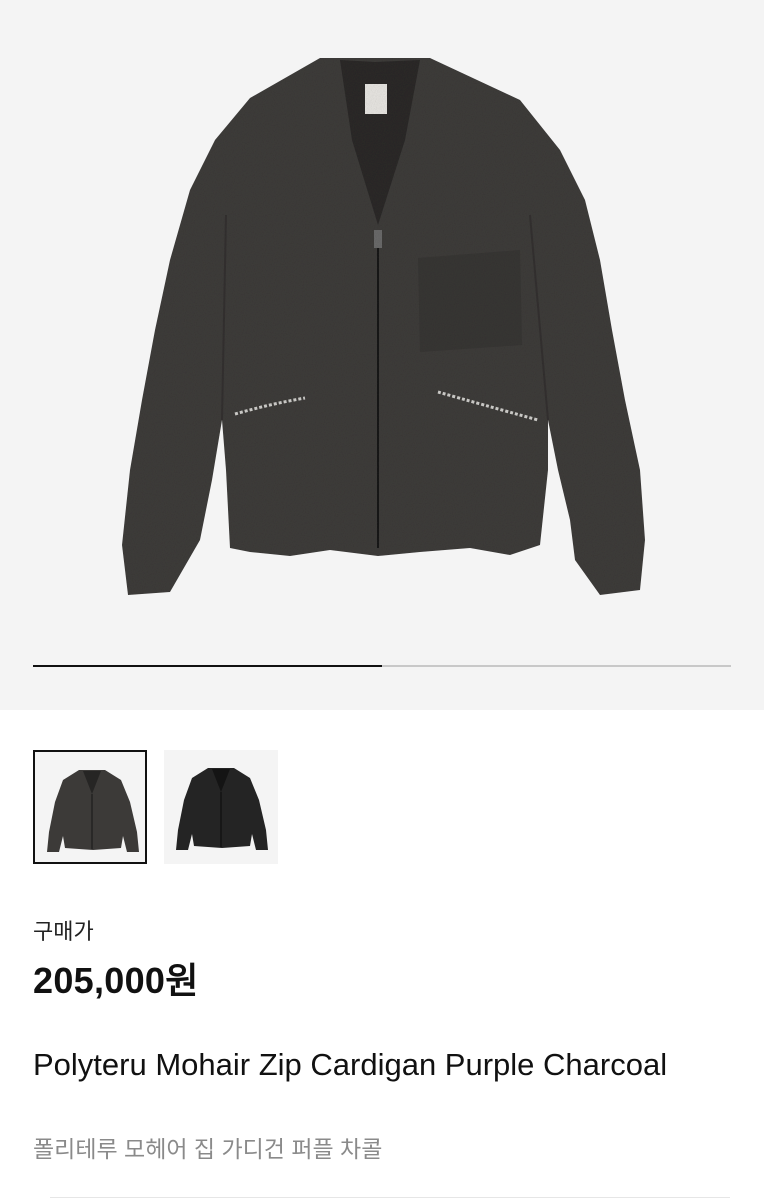 This screenshot has width=764, height=1200. What do you see at coordinates (116, 980) in the screenshot?
I see `price-value: 205,000원` at bounding box center [116, 980].